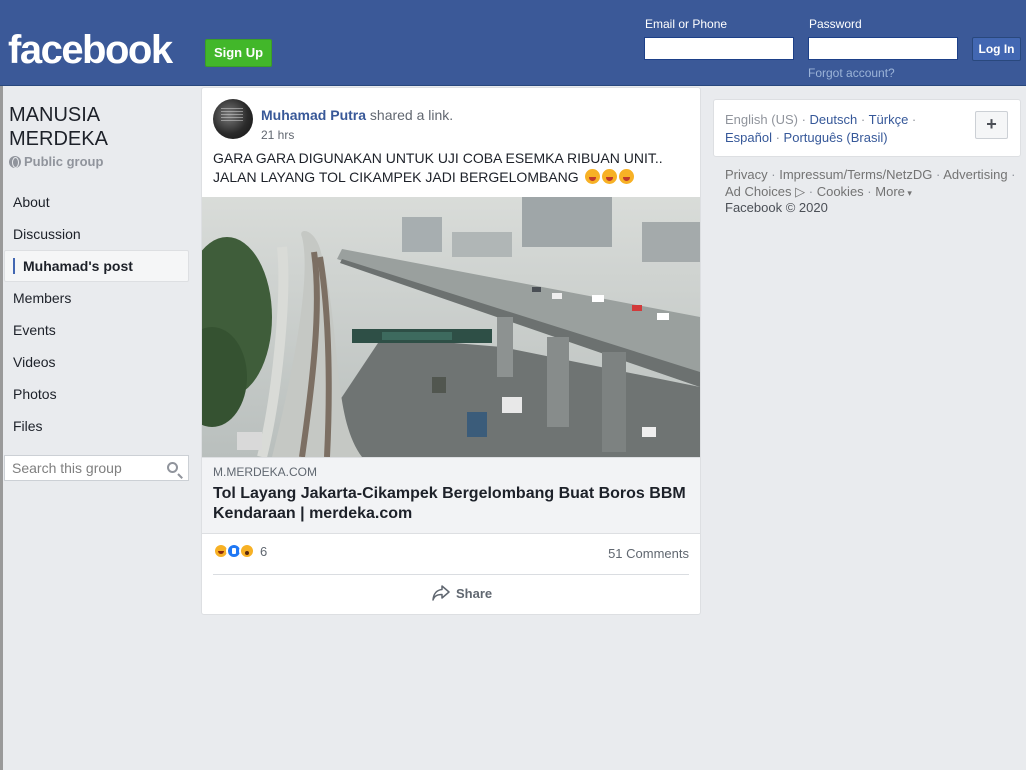 This screenshot has height=770, width=1026. I want to click on window-left-border, so click(1, 385).